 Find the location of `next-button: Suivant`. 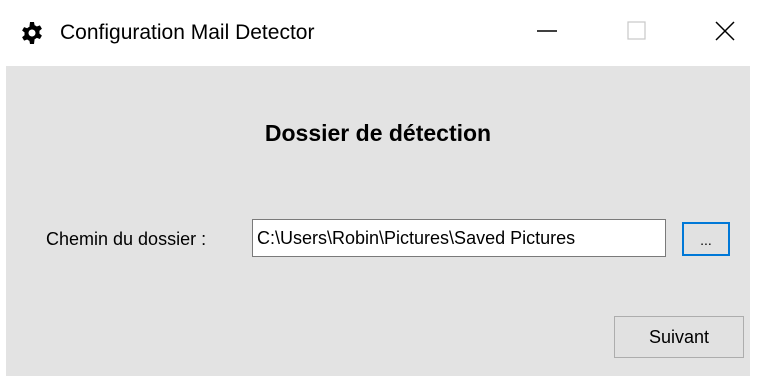

next-button: Suivant is located at coordinates (679, 337).